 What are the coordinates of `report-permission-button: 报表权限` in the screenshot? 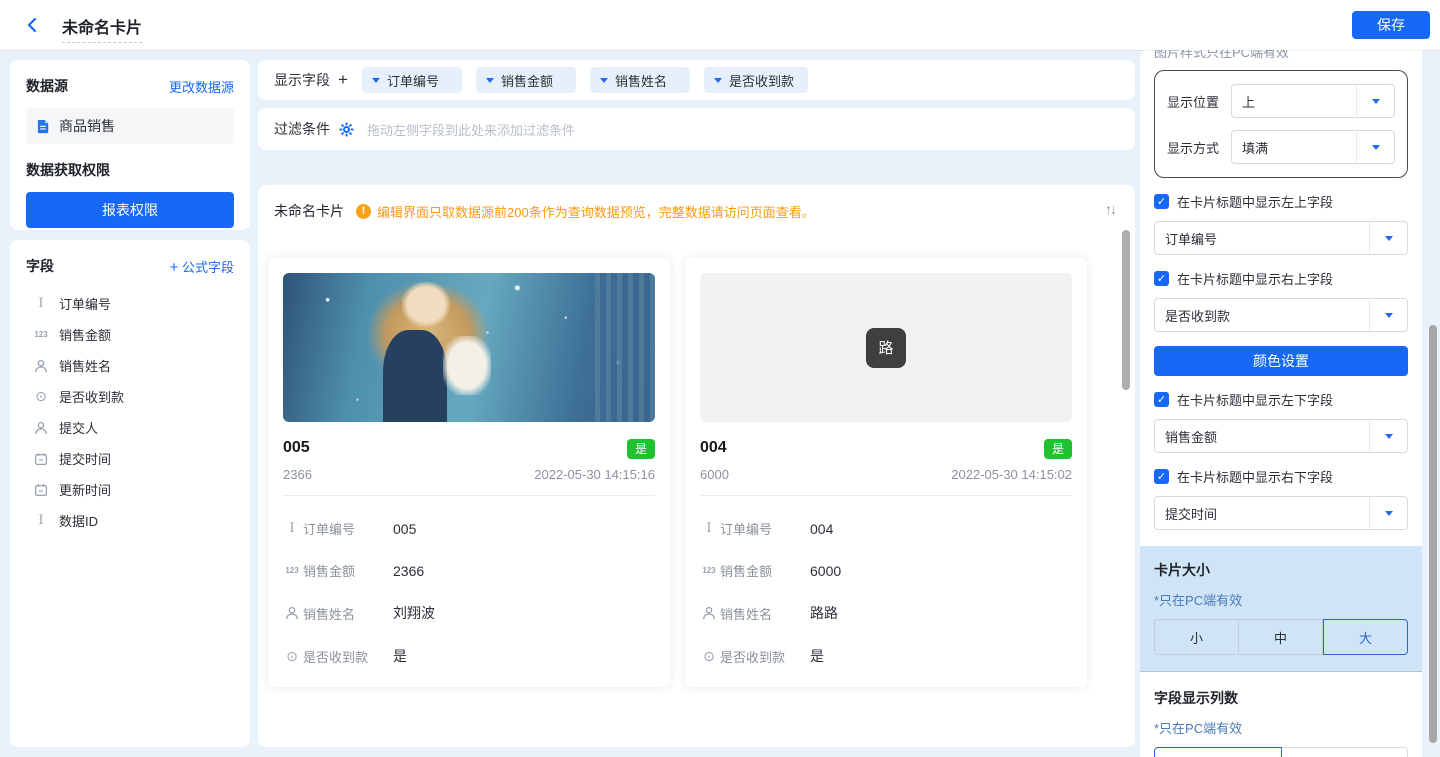 It's located at (130, 210).